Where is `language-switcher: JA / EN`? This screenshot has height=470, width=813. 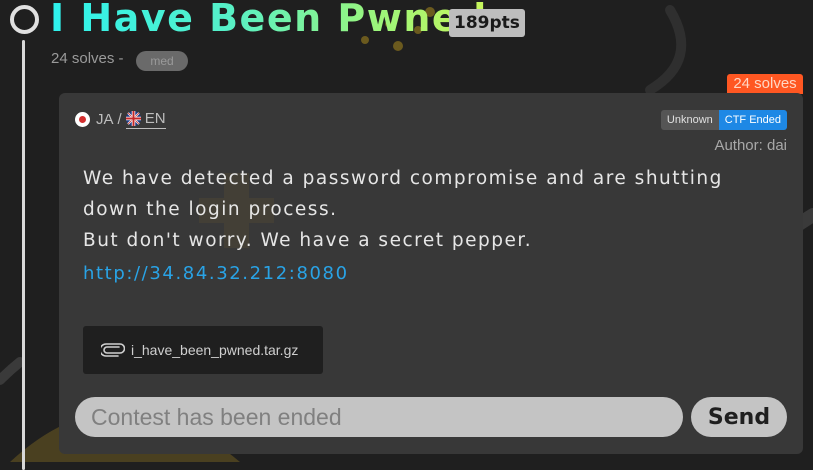
language-switcher: JA / EN is located at coordinates (120, 119).